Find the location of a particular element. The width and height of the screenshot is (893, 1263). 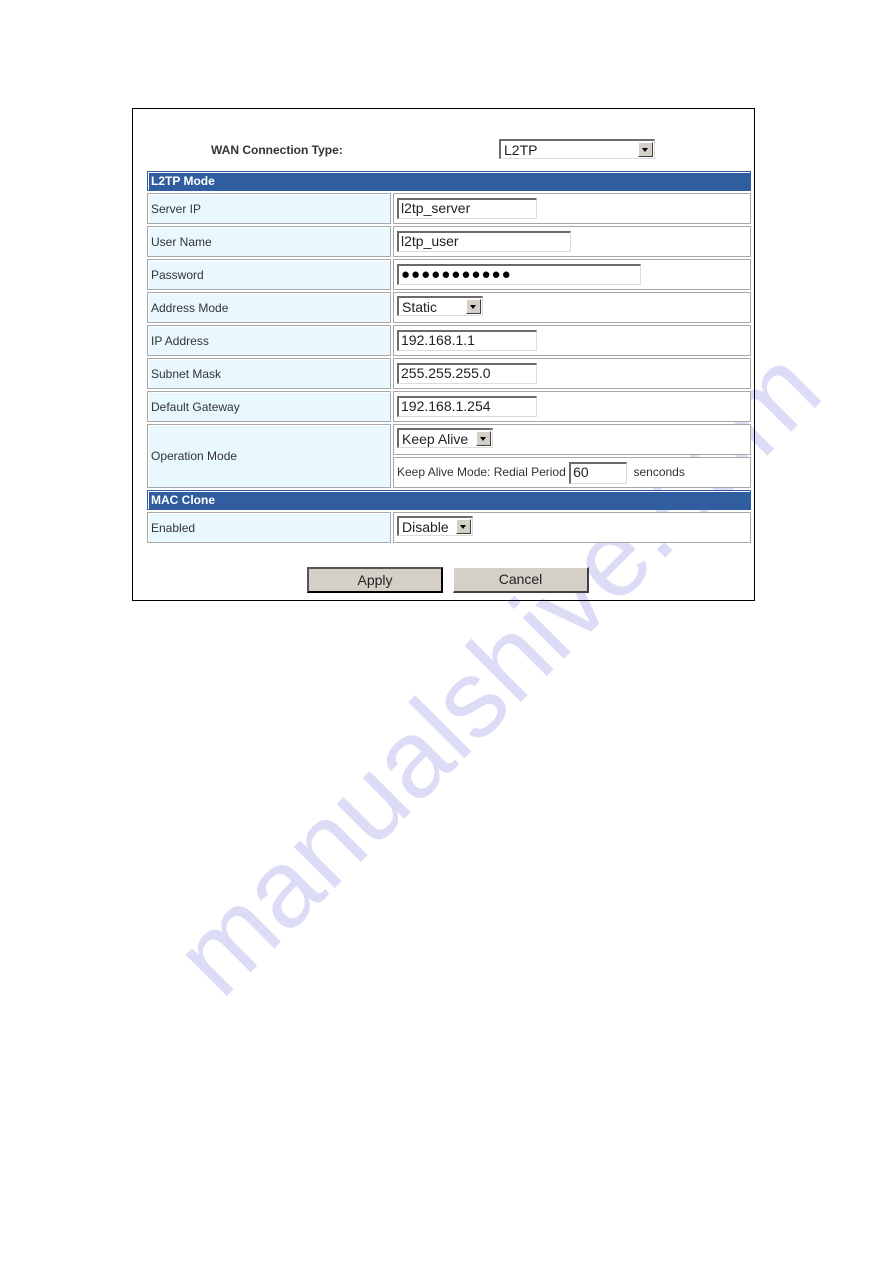

table-row: Enabled Disable is located at coordinates (449, 527).